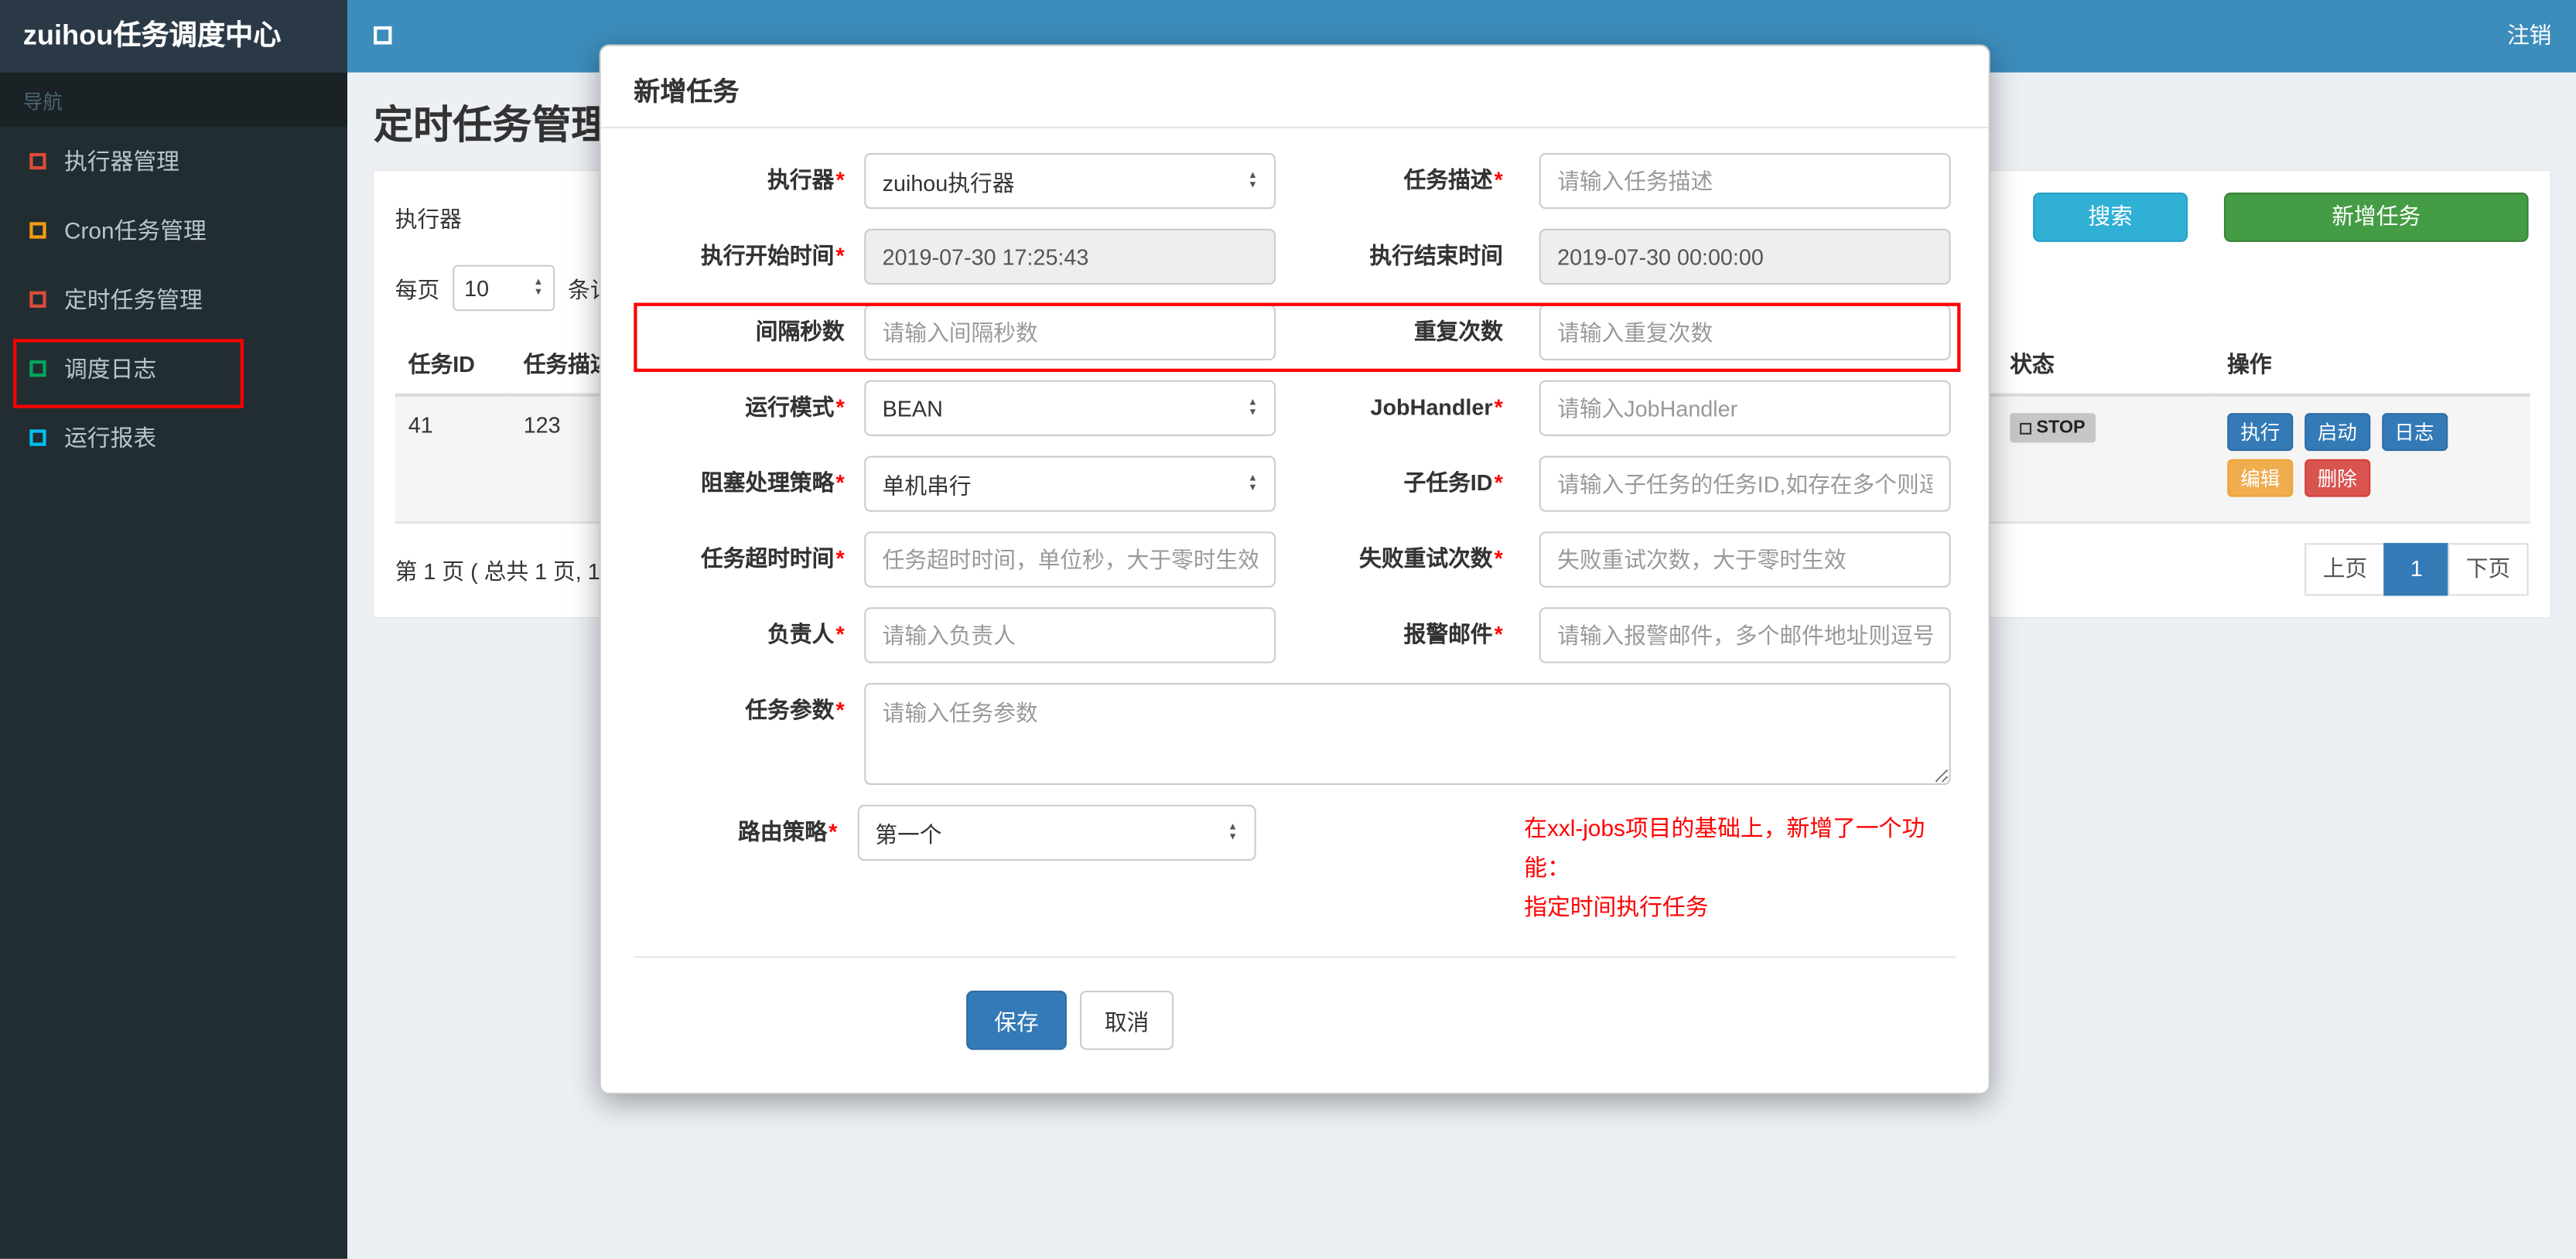 This screenshot has height=1259, width=2576. What do you see at coordinates (1745, 559) in the screenshot?
I see `retry-input` at bounding box center [1745, 559].